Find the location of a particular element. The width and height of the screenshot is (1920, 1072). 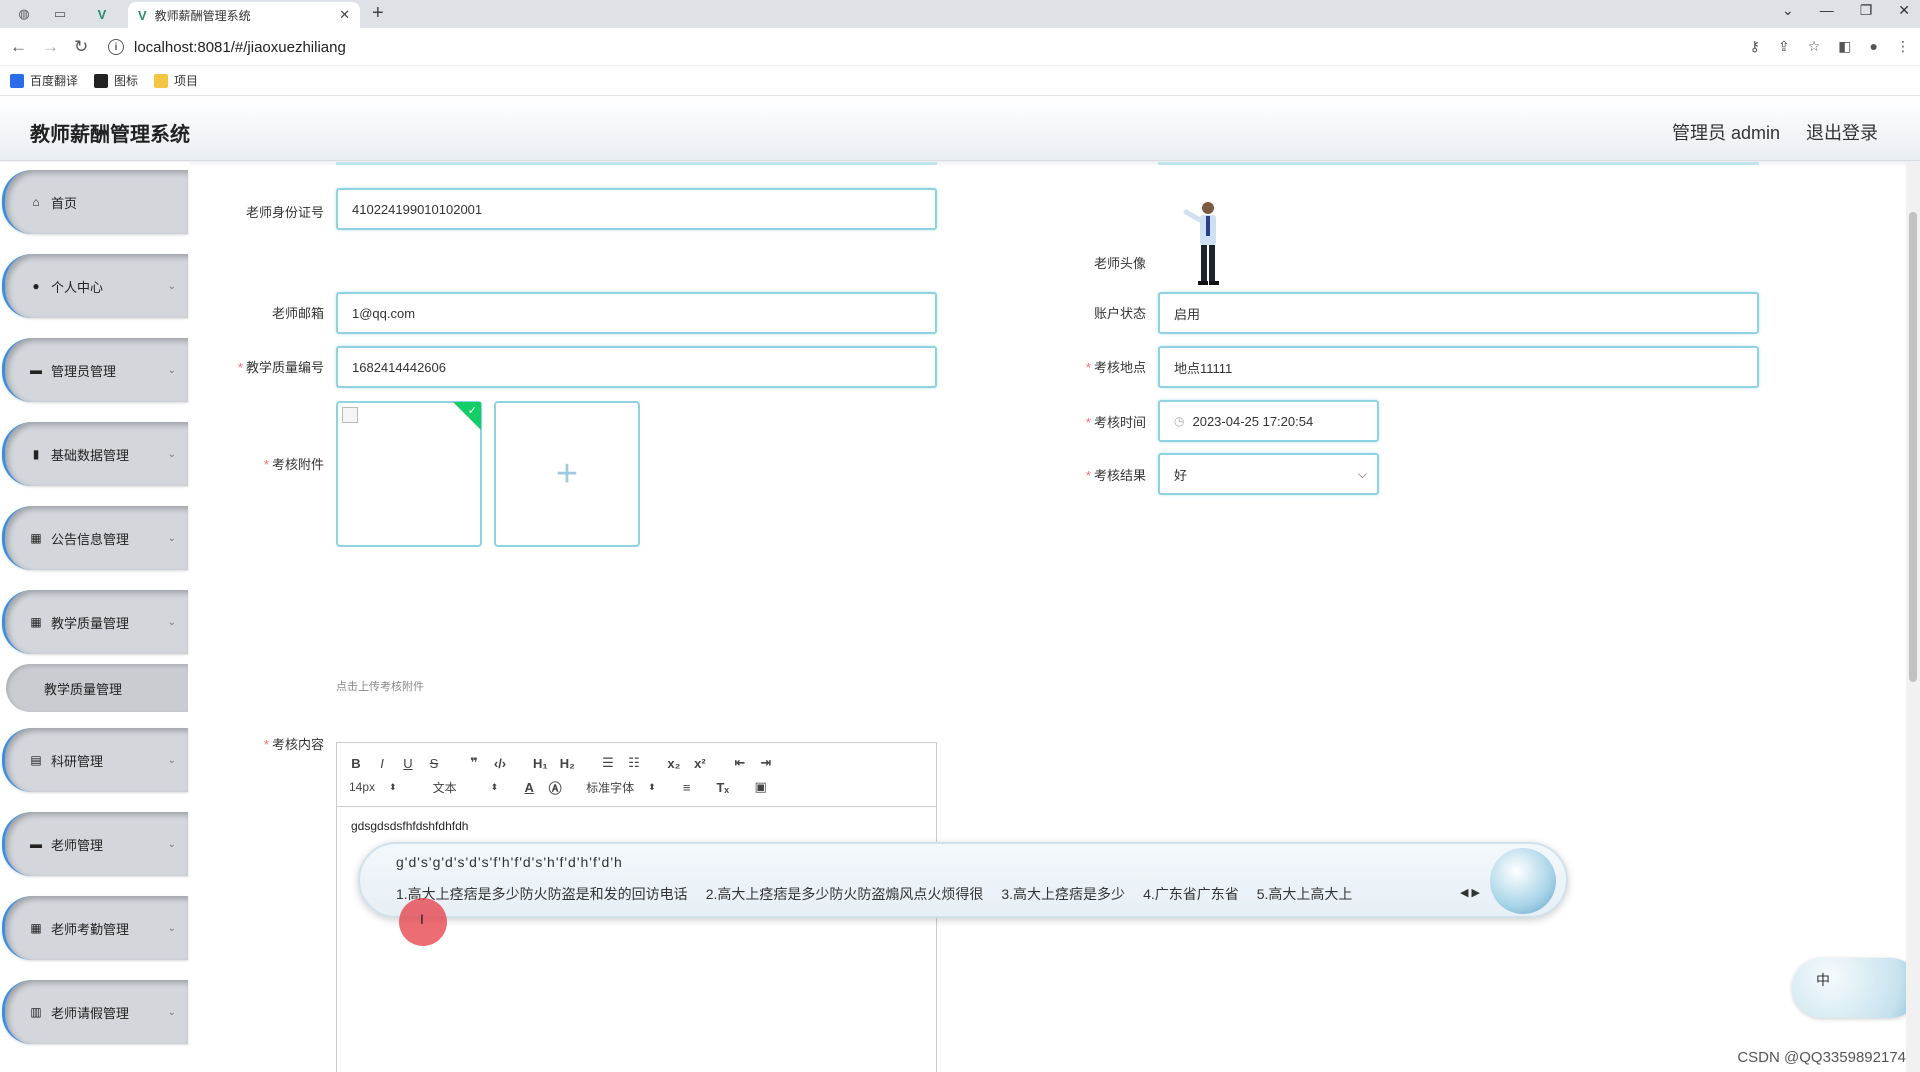

url-field: i localhost:8081/#/jiaoxuezhiliang is located at coordinates (903, 47).